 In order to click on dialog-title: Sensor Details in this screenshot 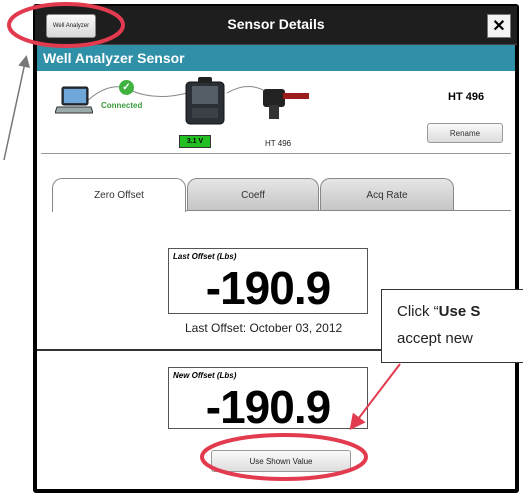, I will do `click(276, 24)`.